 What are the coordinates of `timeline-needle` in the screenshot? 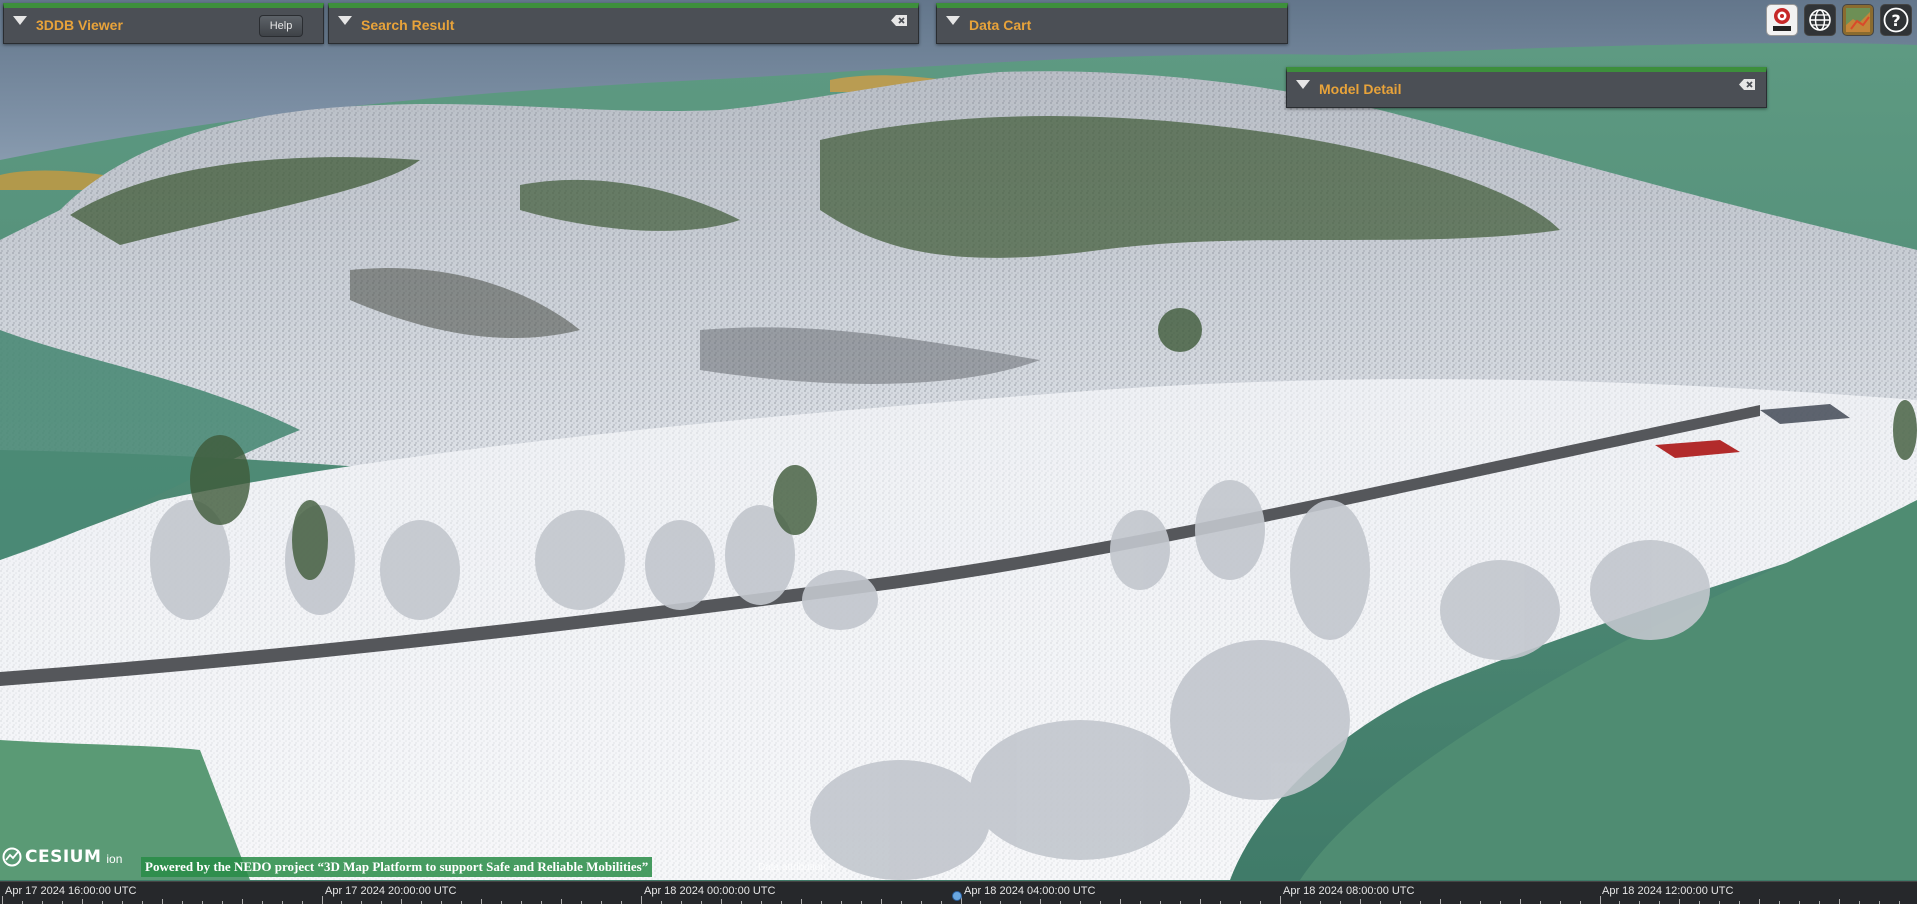 It's located at (957, 896).